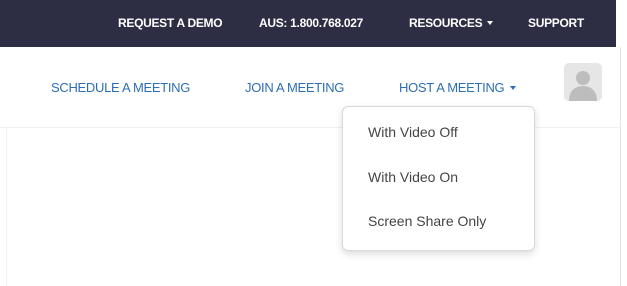 This screenshot has width=627, height=286. I want to click on request-demo-label: REQUEST A DEMO, so click(170, 23).